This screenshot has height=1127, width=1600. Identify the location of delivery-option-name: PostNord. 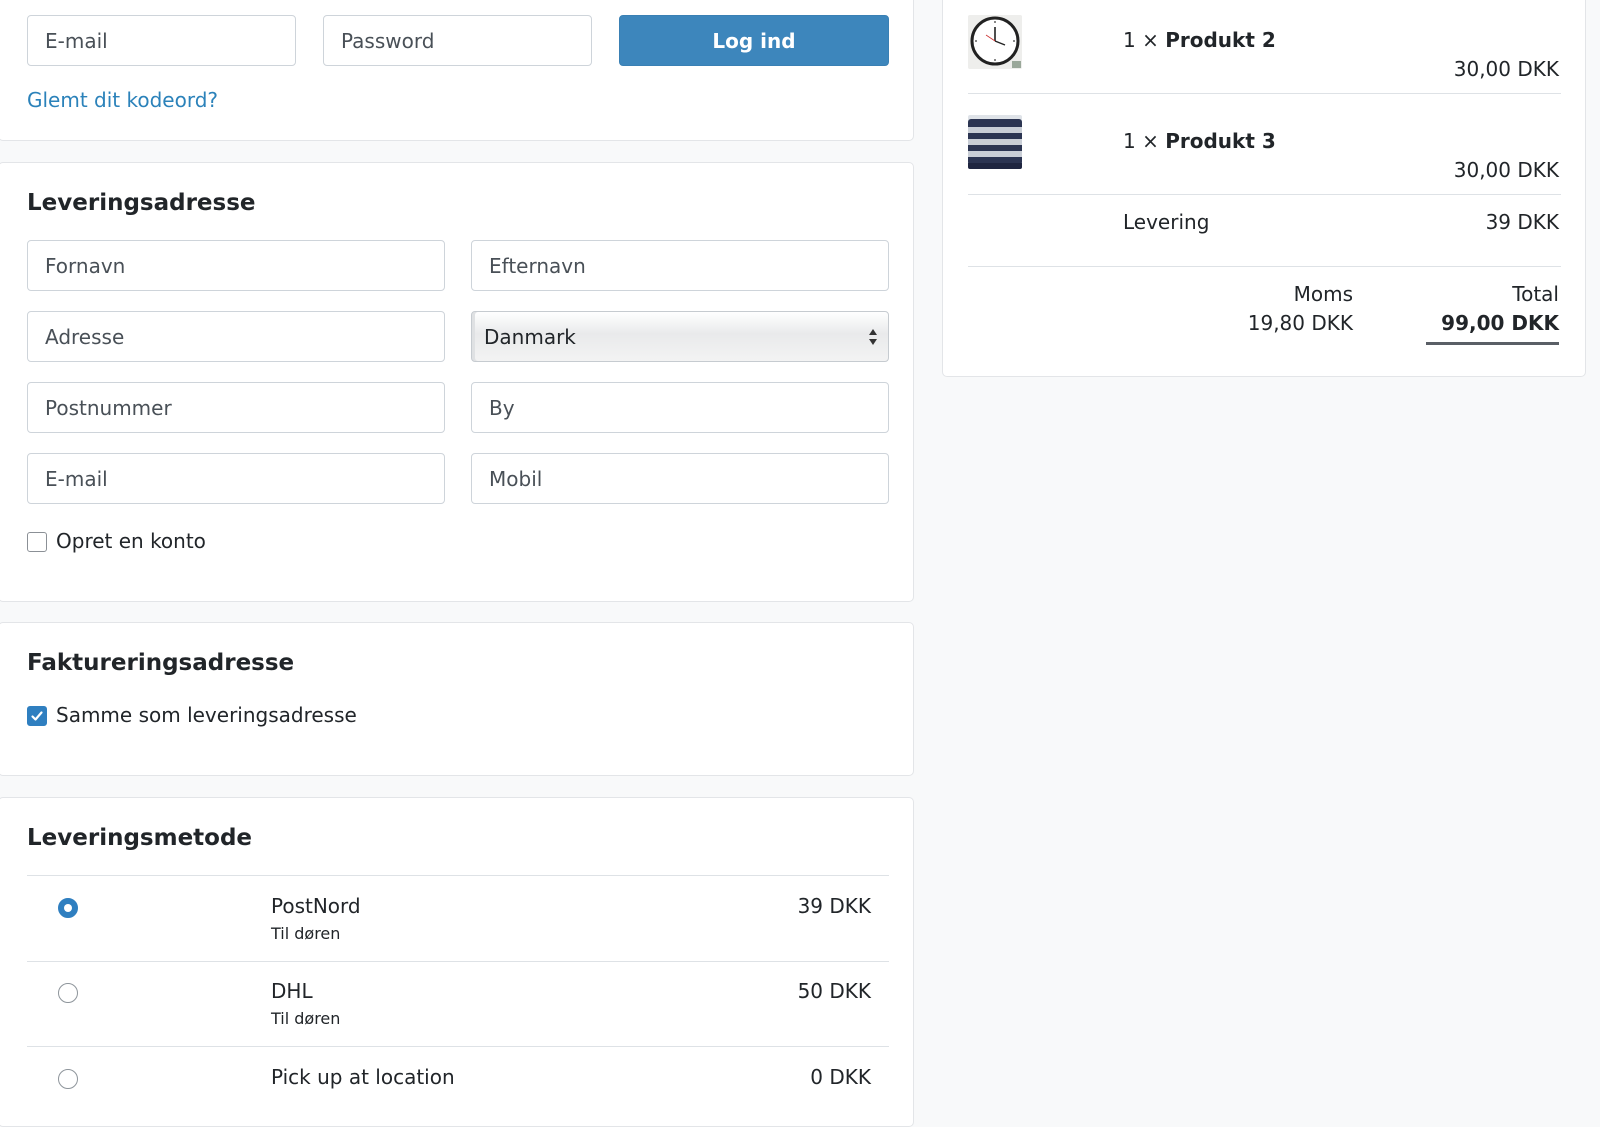
(316, 906).